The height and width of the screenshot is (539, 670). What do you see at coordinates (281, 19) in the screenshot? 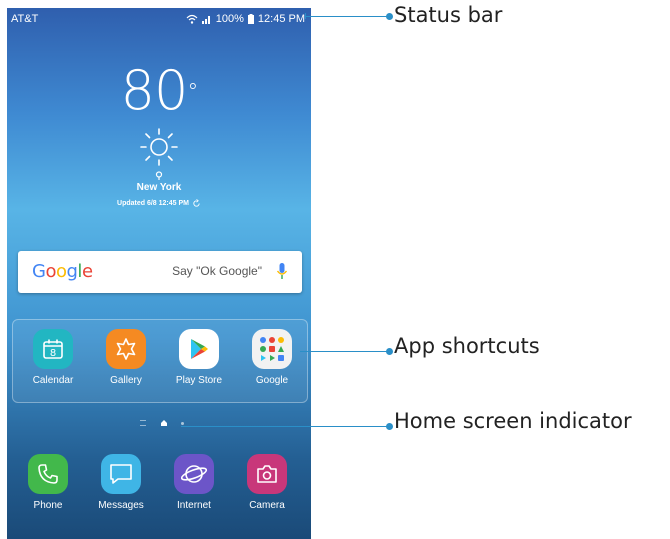
I see `status-time: 12:45 PM` at bounding box center [281, 19].